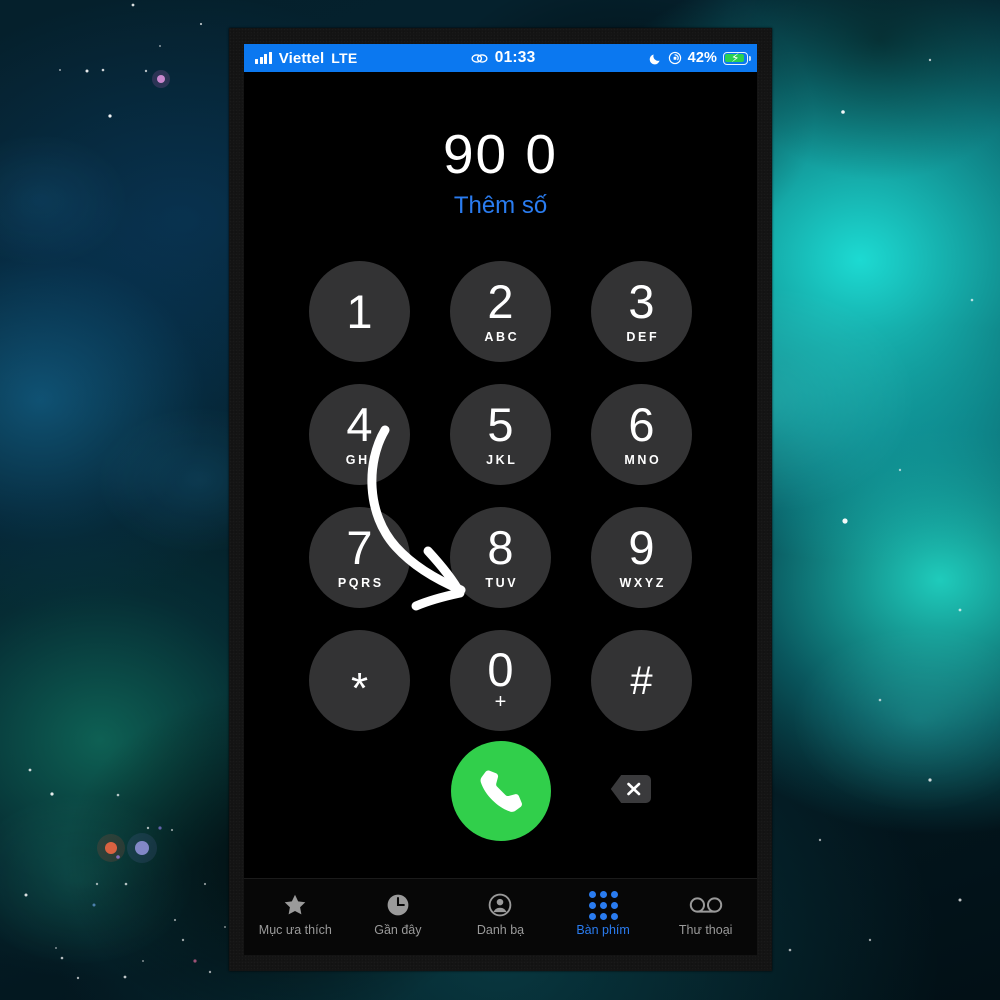 The height and width of the screenshot is (1000, 1000). I want to click on tab-voicemail: Thư thoại, so click(705, 908).